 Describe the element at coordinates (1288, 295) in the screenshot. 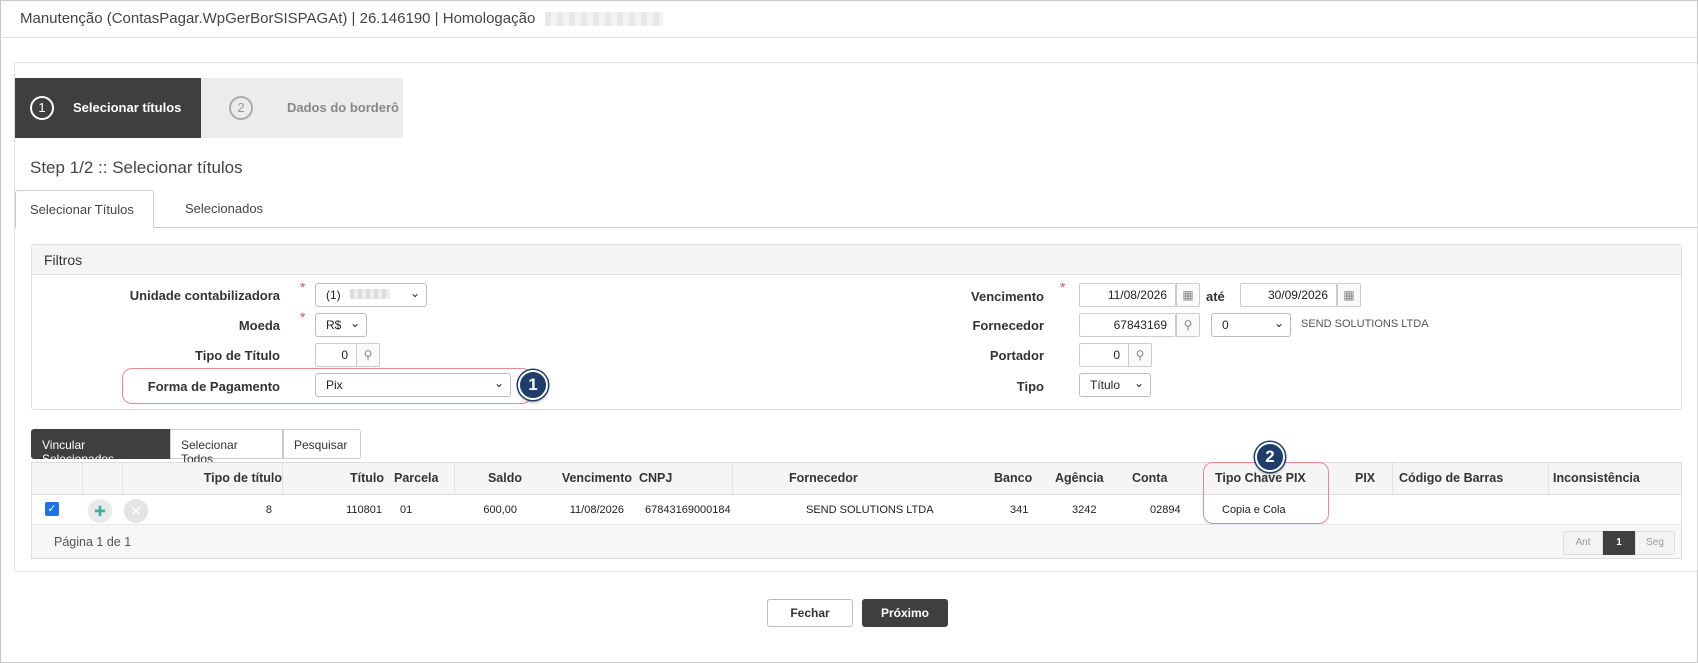

I see `vencimento-to-input: 30/09/2026` at that location.